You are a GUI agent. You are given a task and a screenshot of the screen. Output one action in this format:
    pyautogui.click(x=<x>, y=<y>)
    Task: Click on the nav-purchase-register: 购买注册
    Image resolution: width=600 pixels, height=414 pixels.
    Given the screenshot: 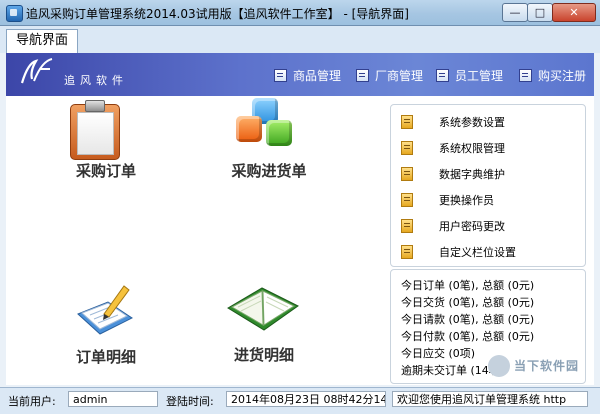 What is the action you would take?
    pyautogui.click(x=552, y=75)
    